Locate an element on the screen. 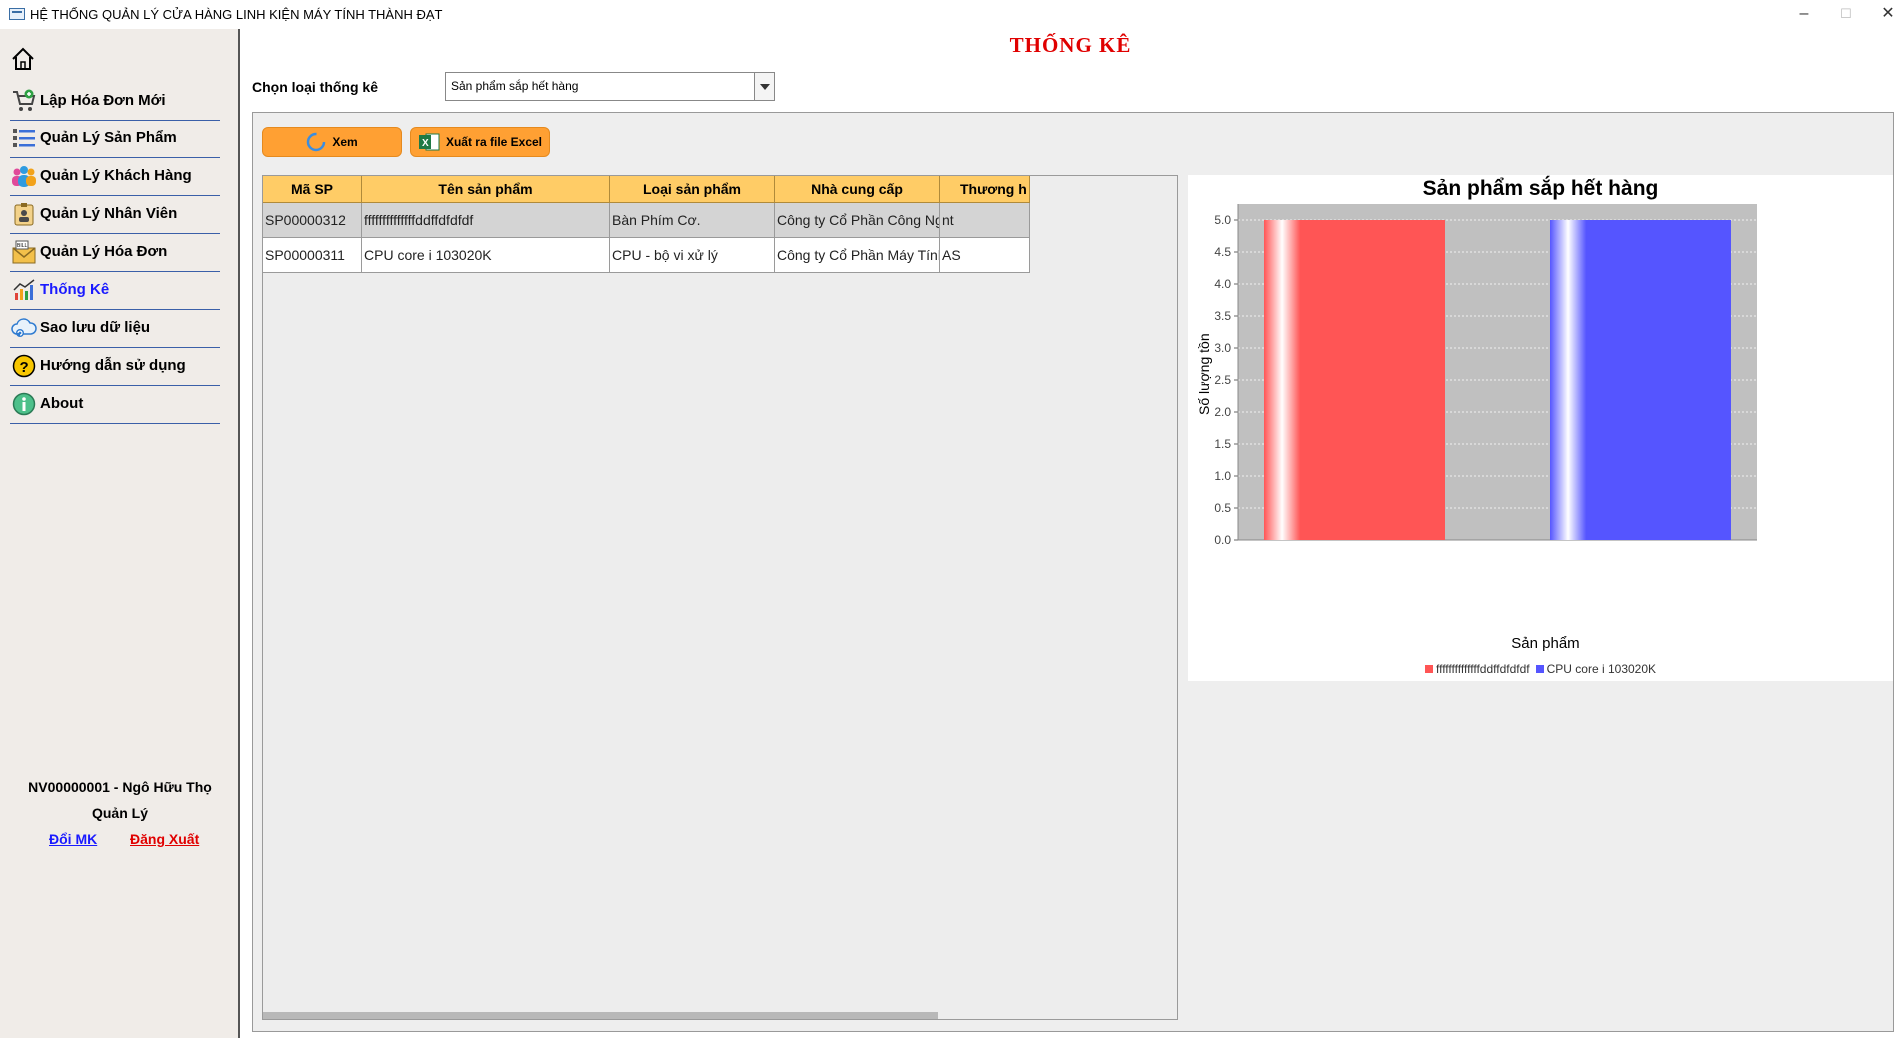 The width and height of the screenshot is (1899, 1038). cloud-backup-icon is located at coordinates (24, 328).